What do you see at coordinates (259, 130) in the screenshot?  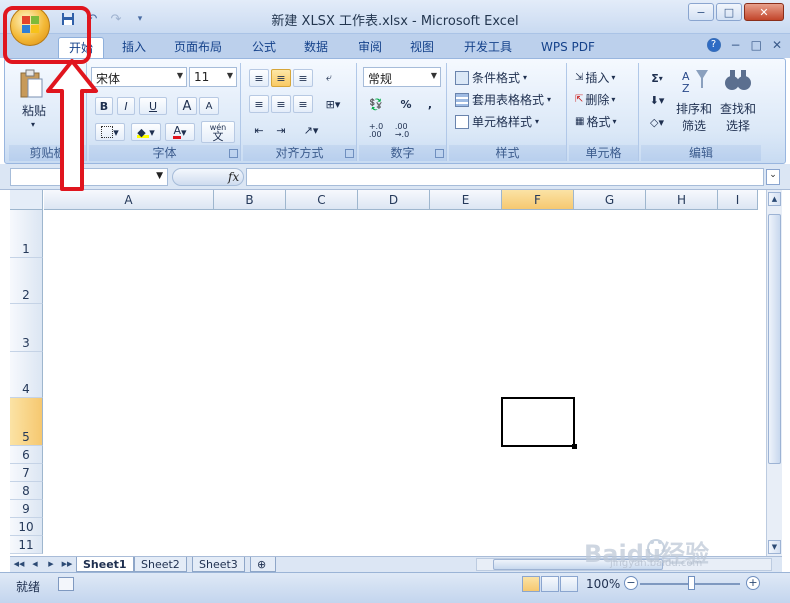 I see `decrease-indent-icon: ⇤` at bounding box center [259, 130].